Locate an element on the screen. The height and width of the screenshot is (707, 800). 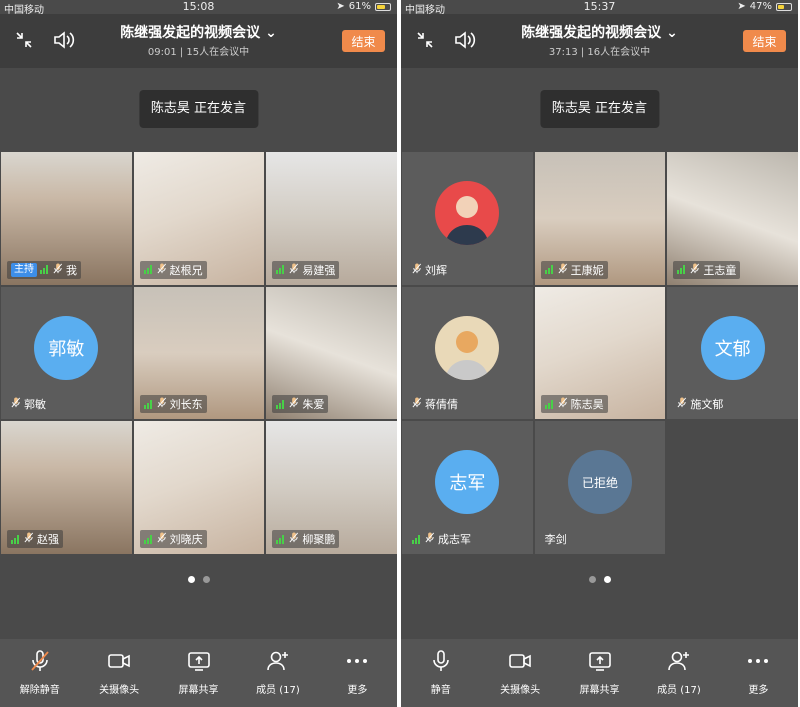
add-member-icon is located at coordinates (679, 663).